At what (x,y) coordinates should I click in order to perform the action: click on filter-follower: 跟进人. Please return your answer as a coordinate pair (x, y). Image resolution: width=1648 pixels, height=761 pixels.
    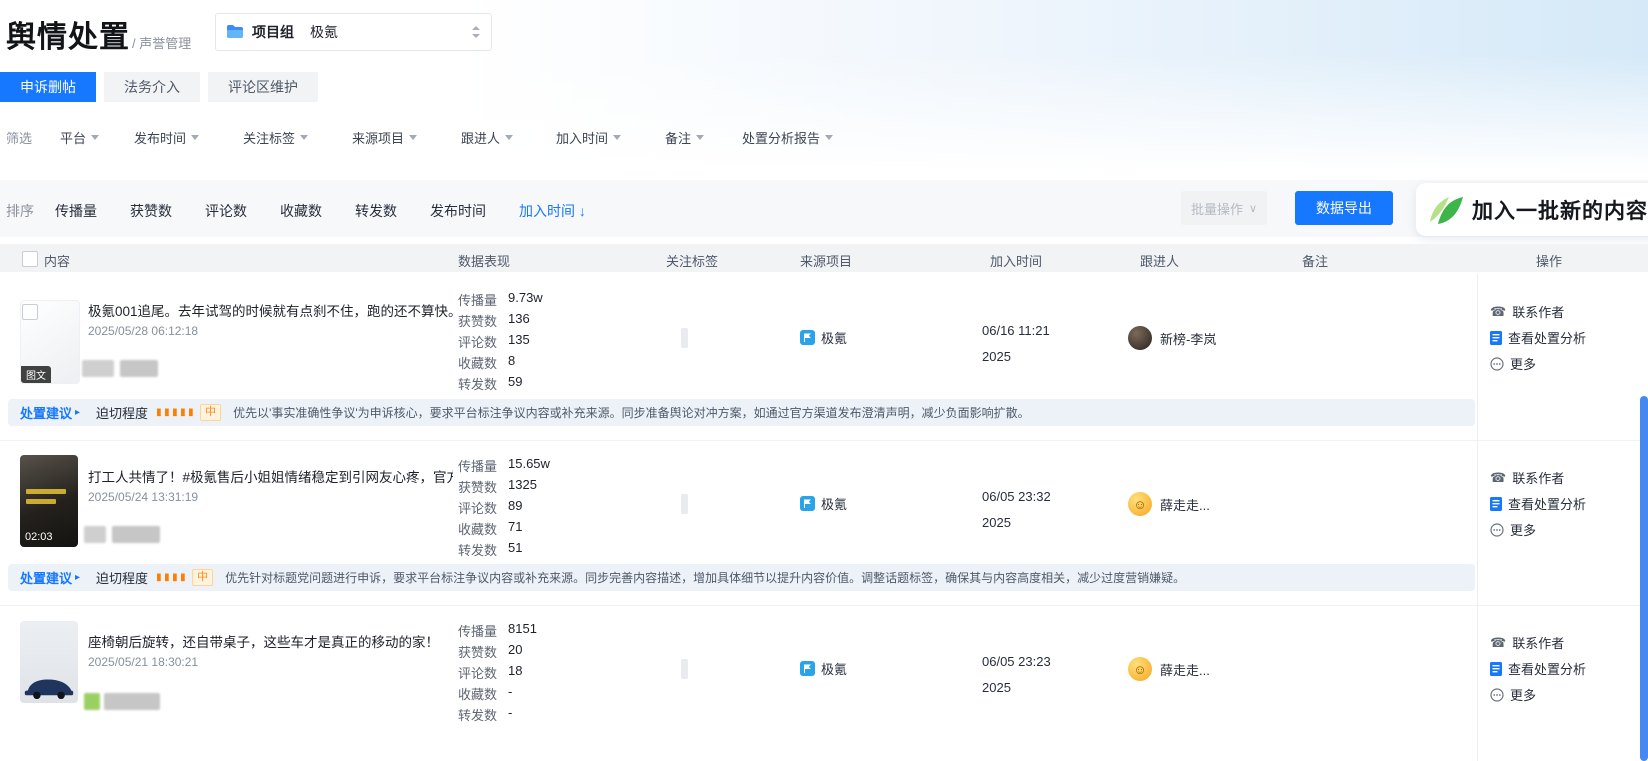
    Looking at the image, I should click on (487, 137).